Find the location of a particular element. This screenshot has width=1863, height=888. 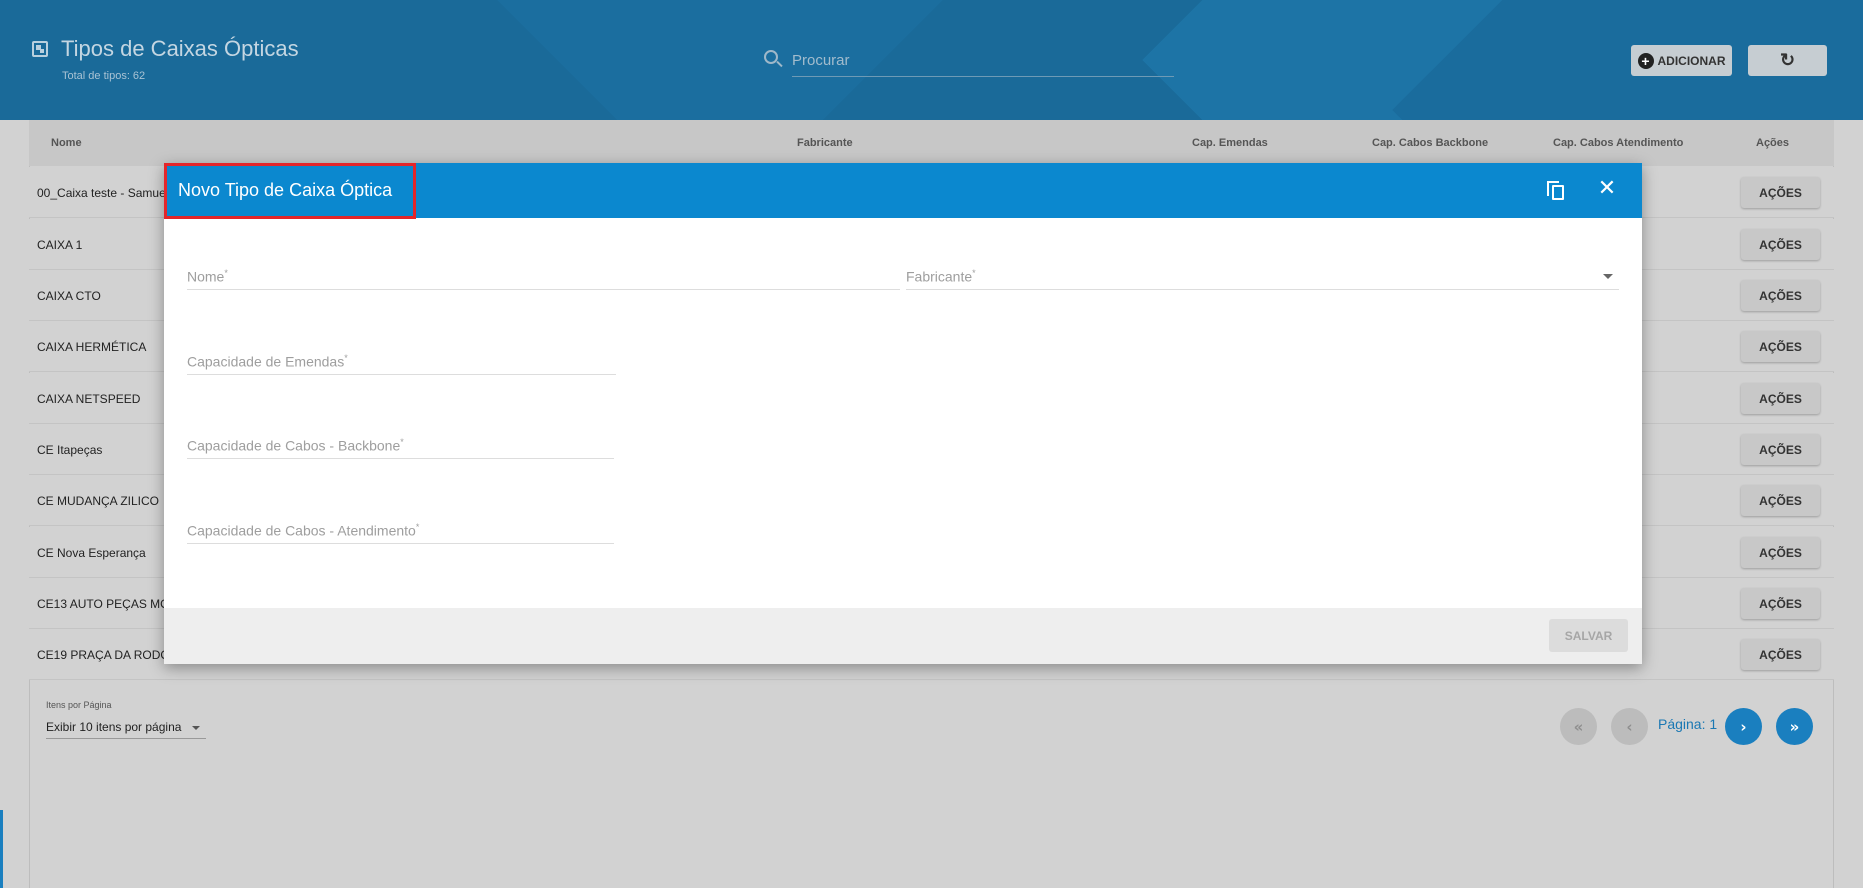

fabricante-select: Fabricante* is located at coordinates (1262, 275).